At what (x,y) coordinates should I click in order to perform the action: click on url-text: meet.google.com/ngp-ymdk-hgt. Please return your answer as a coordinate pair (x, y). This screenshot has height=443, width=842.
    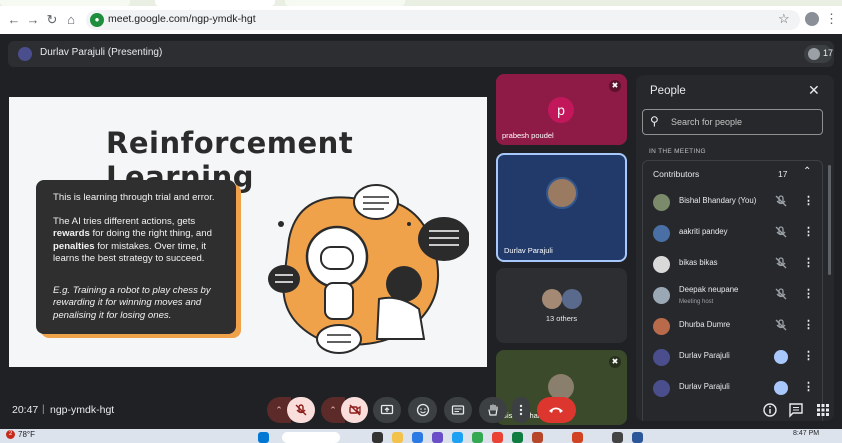
    Looking at the image, I should click on (182, 19).